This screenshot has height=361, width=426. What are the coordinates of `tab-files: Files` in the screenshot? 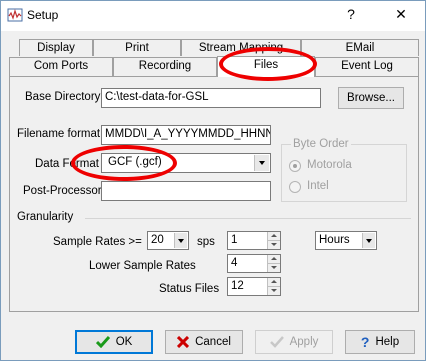 It's located at (266, 66).